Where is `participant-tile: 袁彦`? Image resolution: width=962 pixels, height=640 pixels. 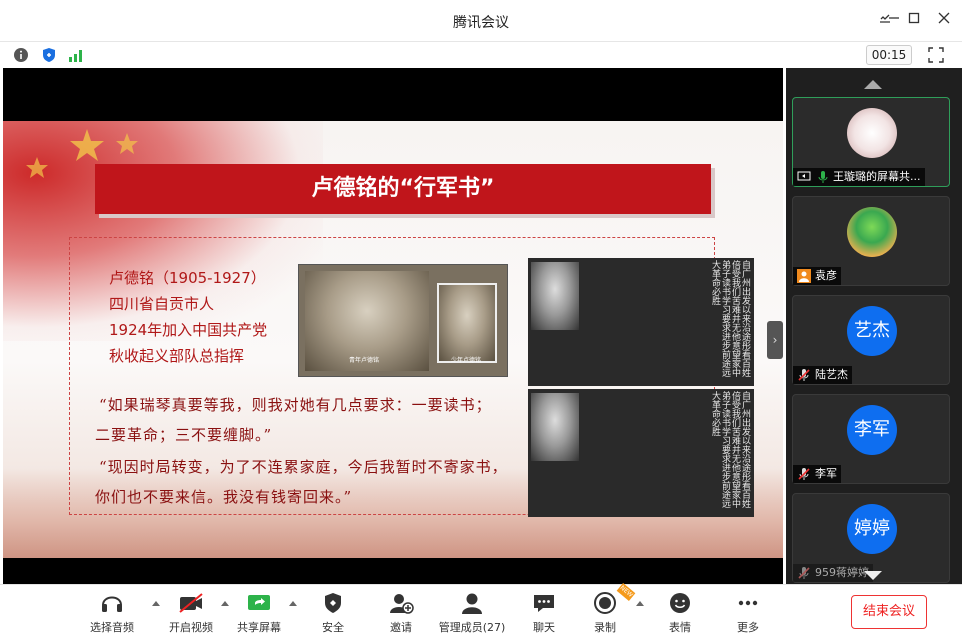
participant-tile: 袁彦 is located at coordinates (871, 241).